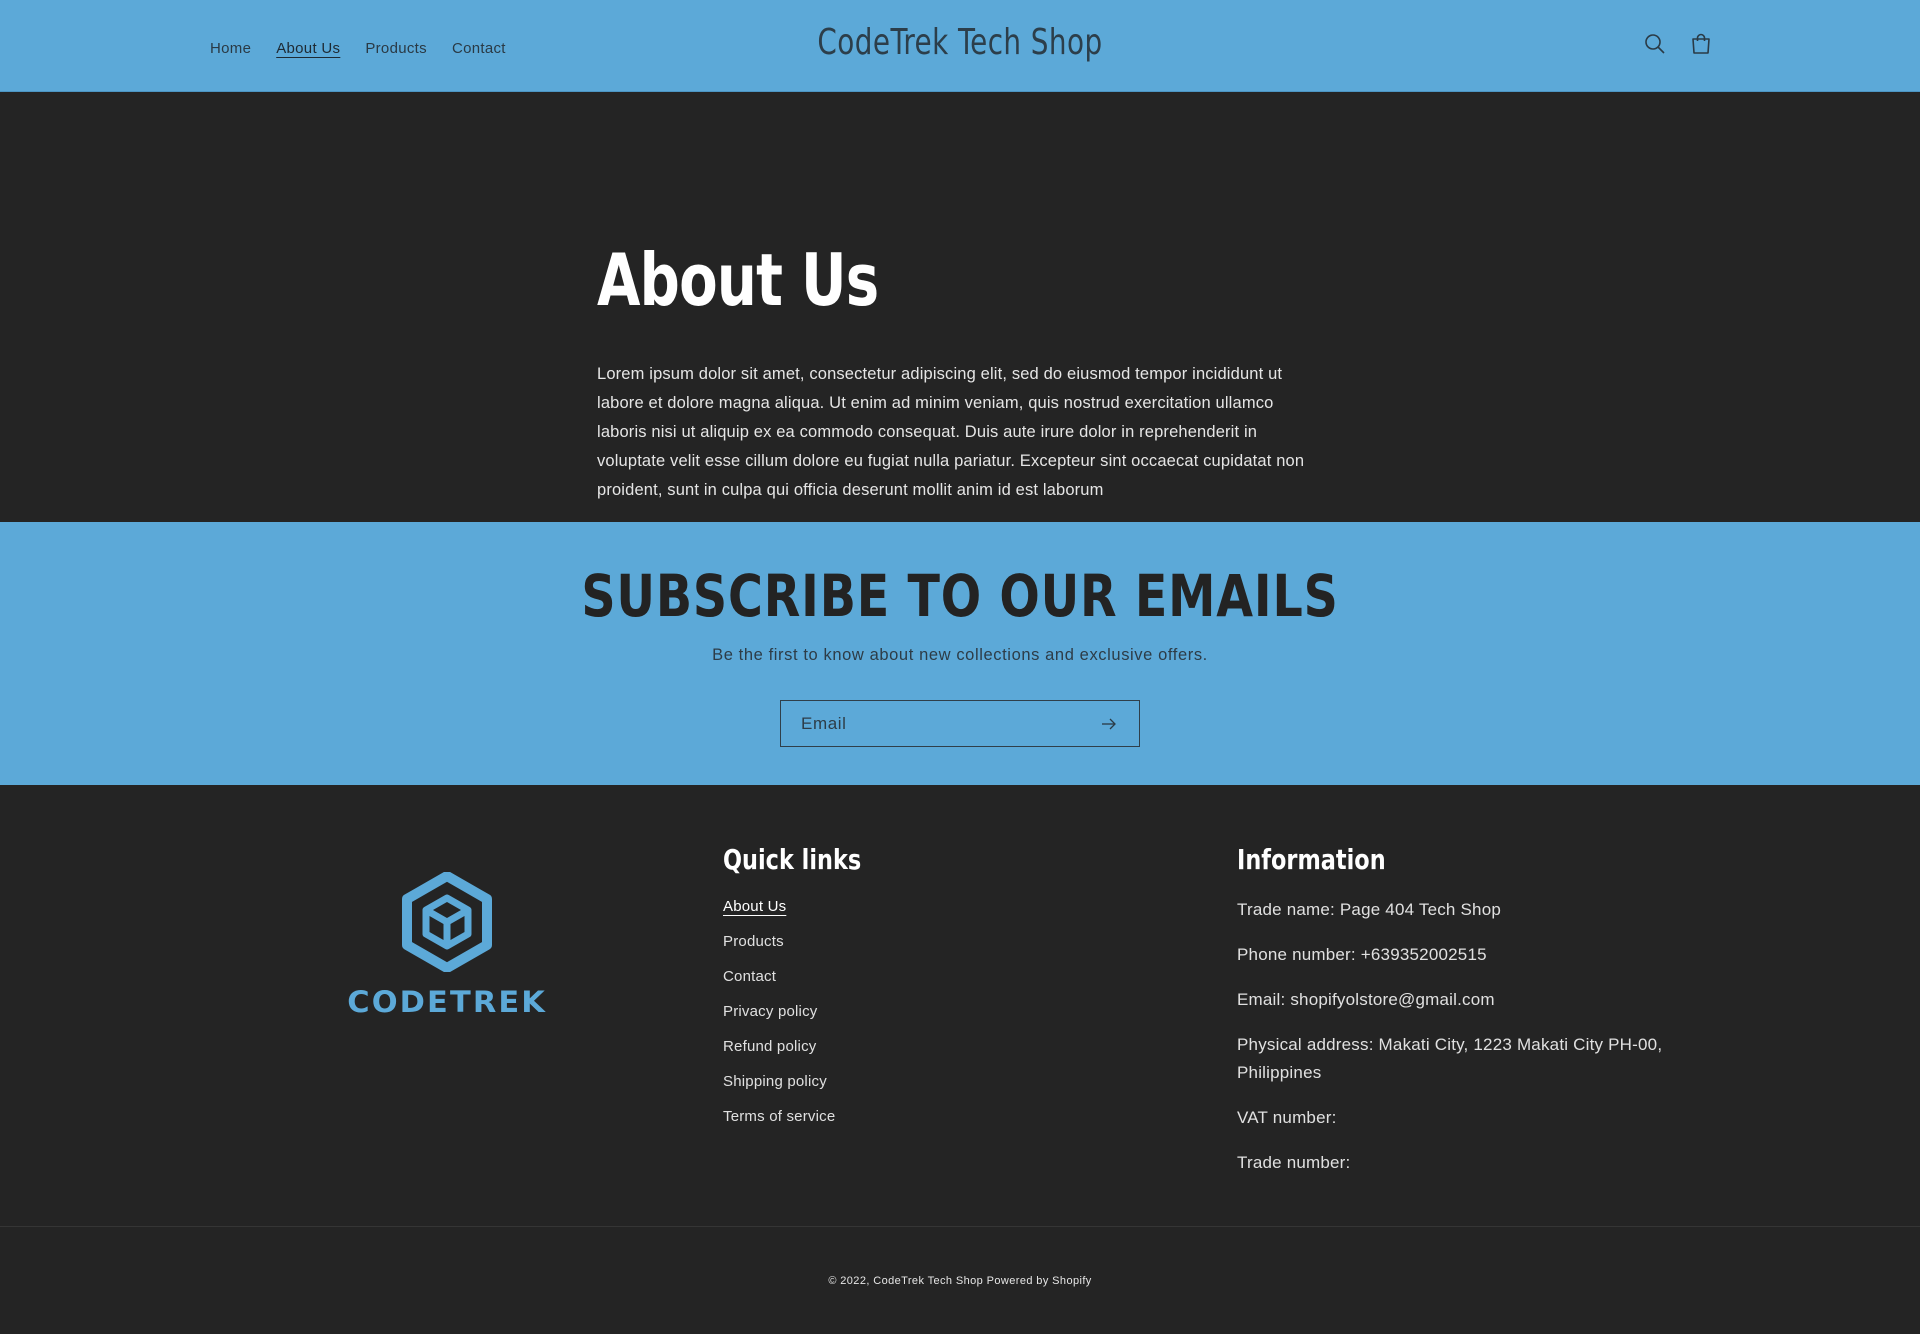 This screenshot has height=1334, width=1920. What do you see at coordinates (754, 906) in the screenshot?
I see `footer-link: About Us` at bounding box center [754, 906].